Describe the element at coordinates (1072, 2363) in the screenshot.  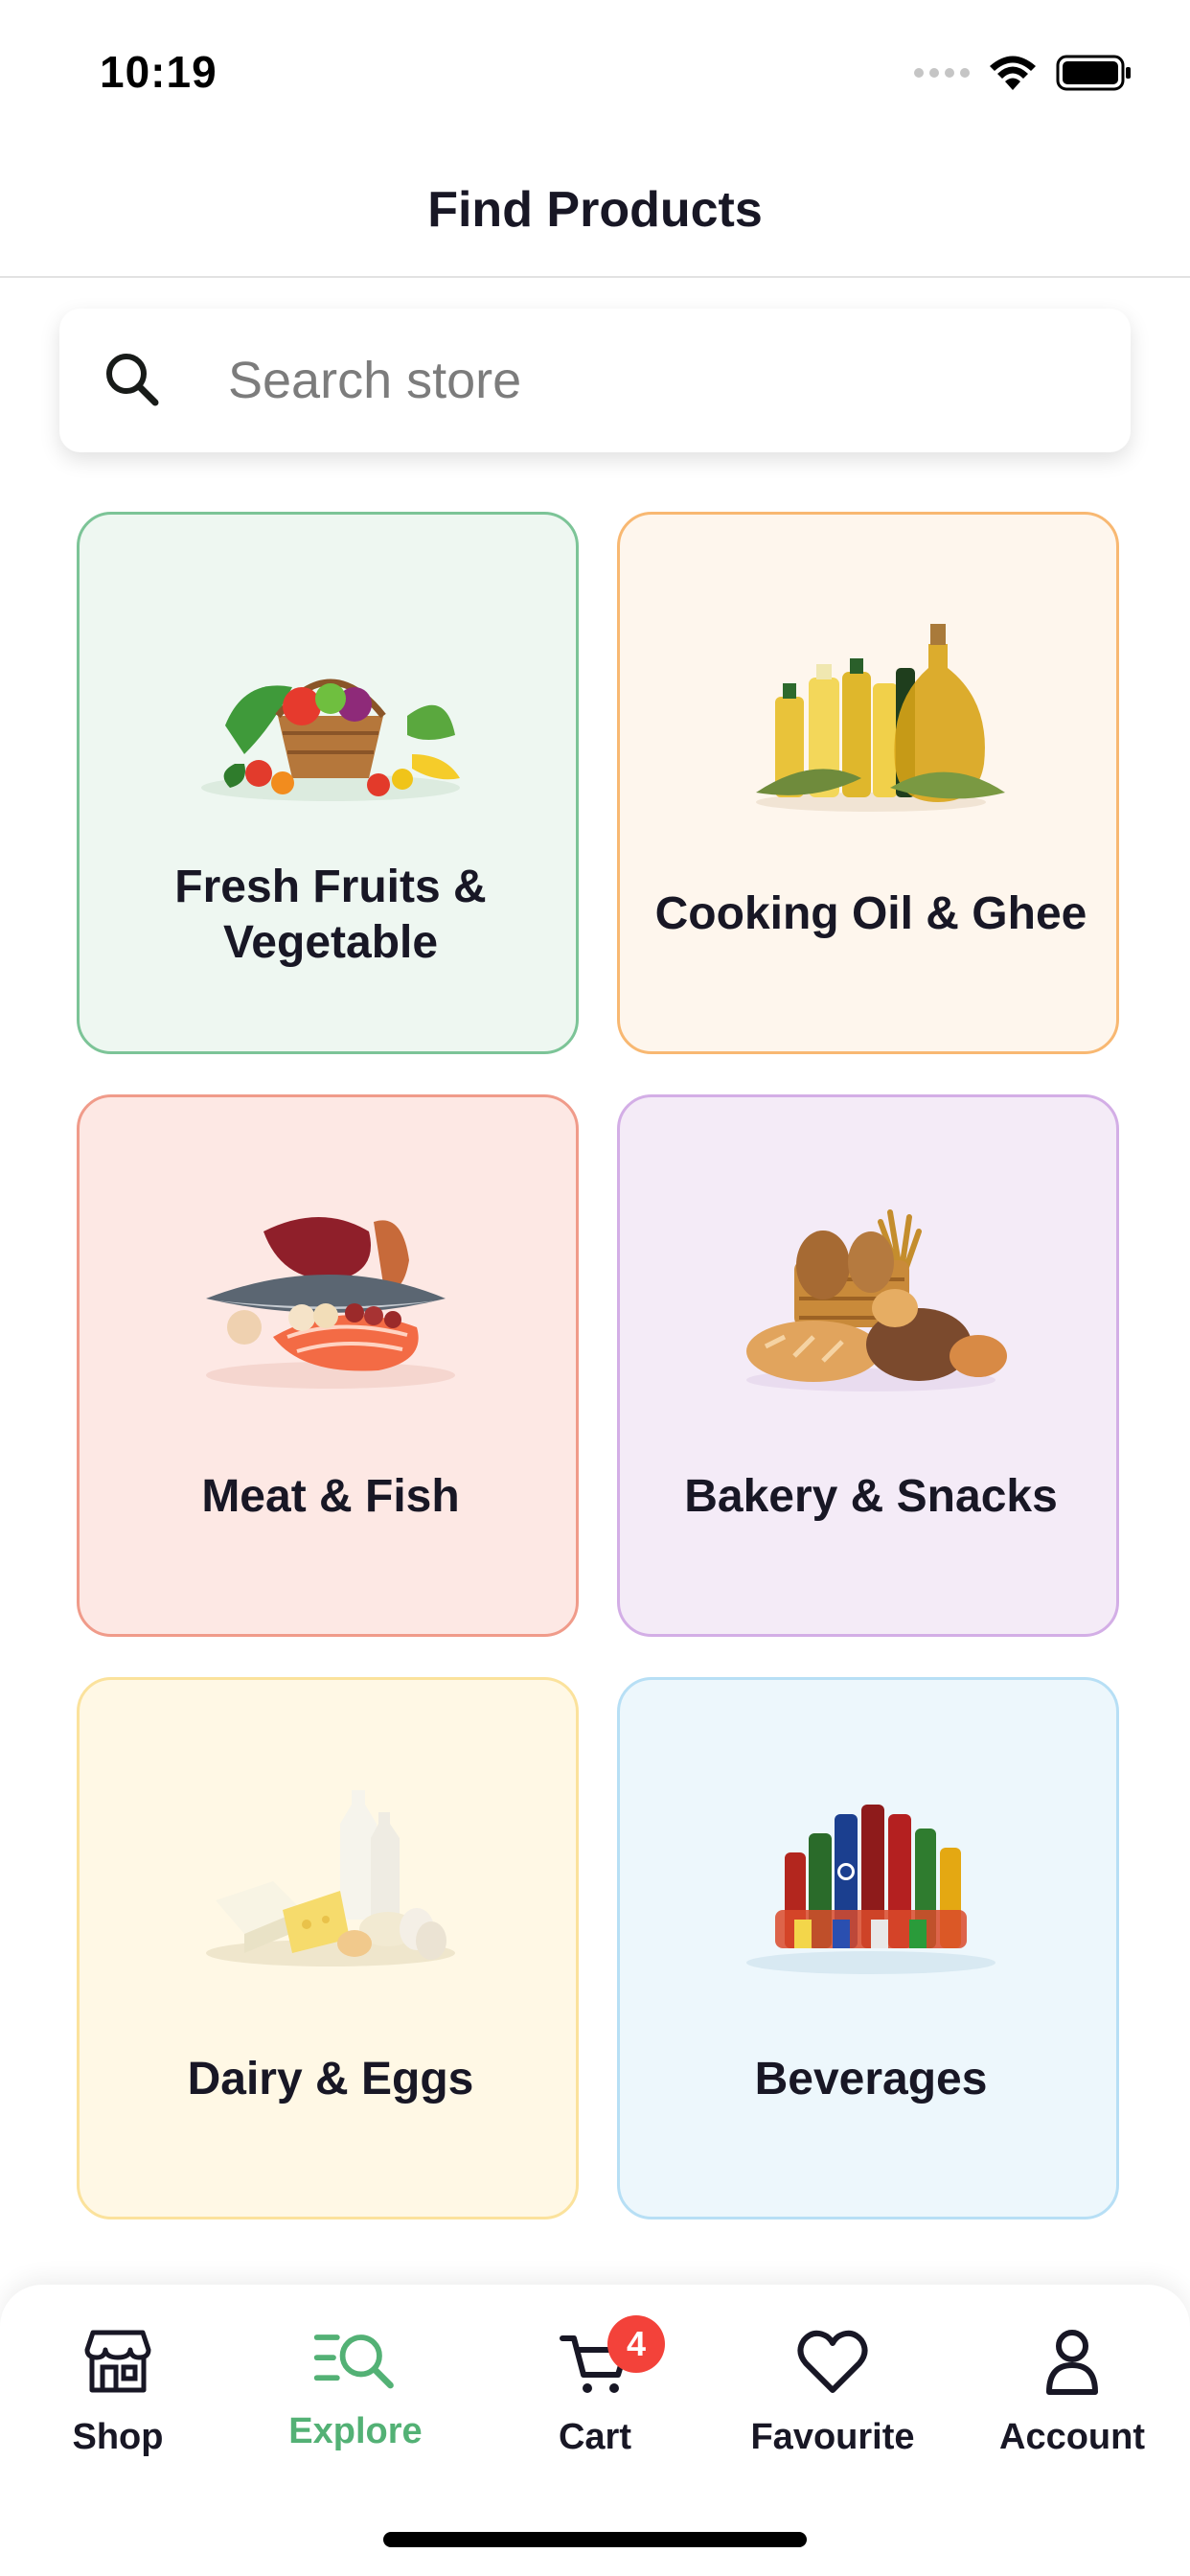
I see `user-icon` at that location.